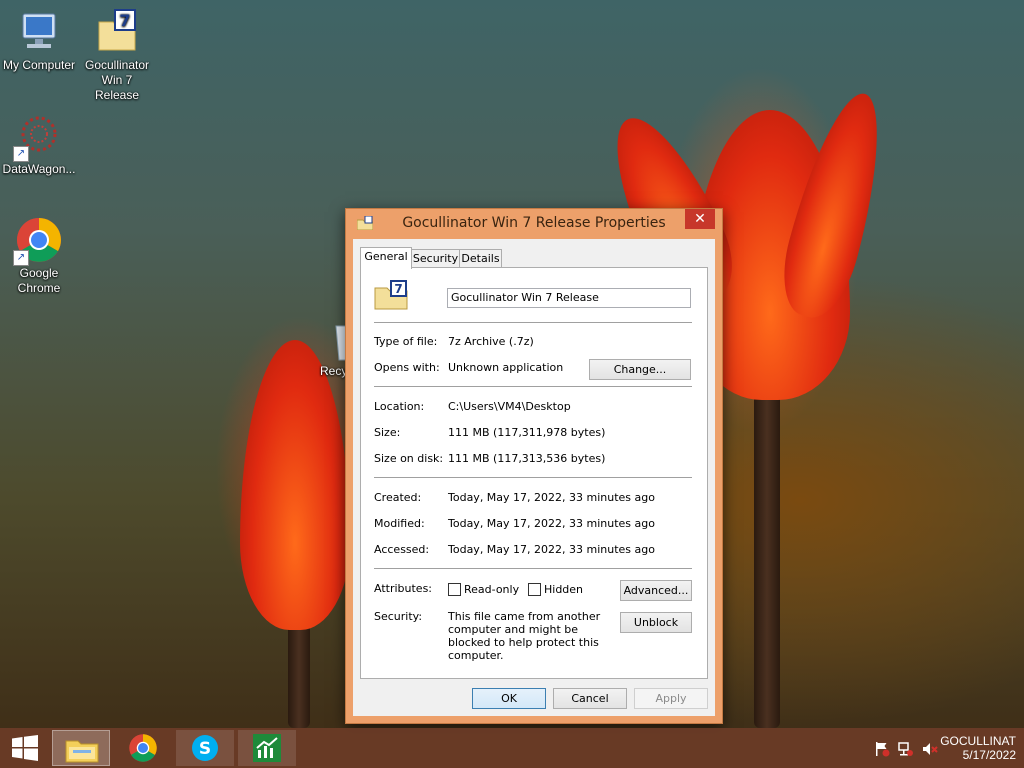 This screenshot has height=768, width=1024. Describe the element at coordinates (506, 367) in the screenshot. I see `opens-with-value: Unknown application` at that location.